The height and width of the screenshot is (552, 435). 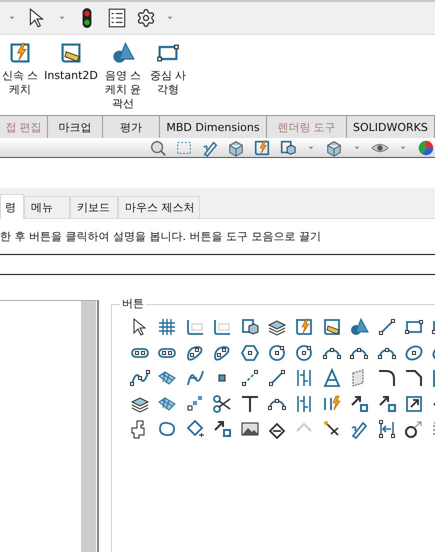 What do you see at coordinates (161, 237) in the screenshot?
I see `instruction-text: 한 후 버튼을 클릭하여 설명을 봅니다. 버튼을 도구 모음으로 끌기` at bounding box center [161, 237].